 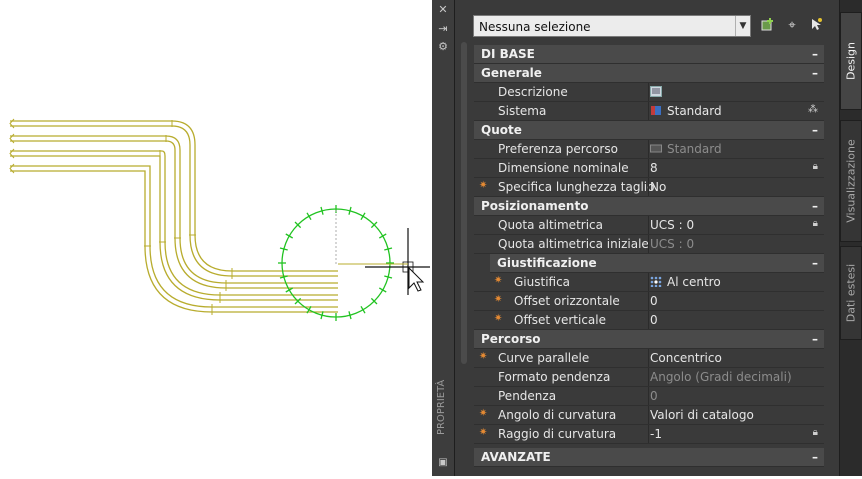 I want to click on prop-quota-iniziale: Quota altimetrica iniziale UCS : 0, so click(x=649, y=244).